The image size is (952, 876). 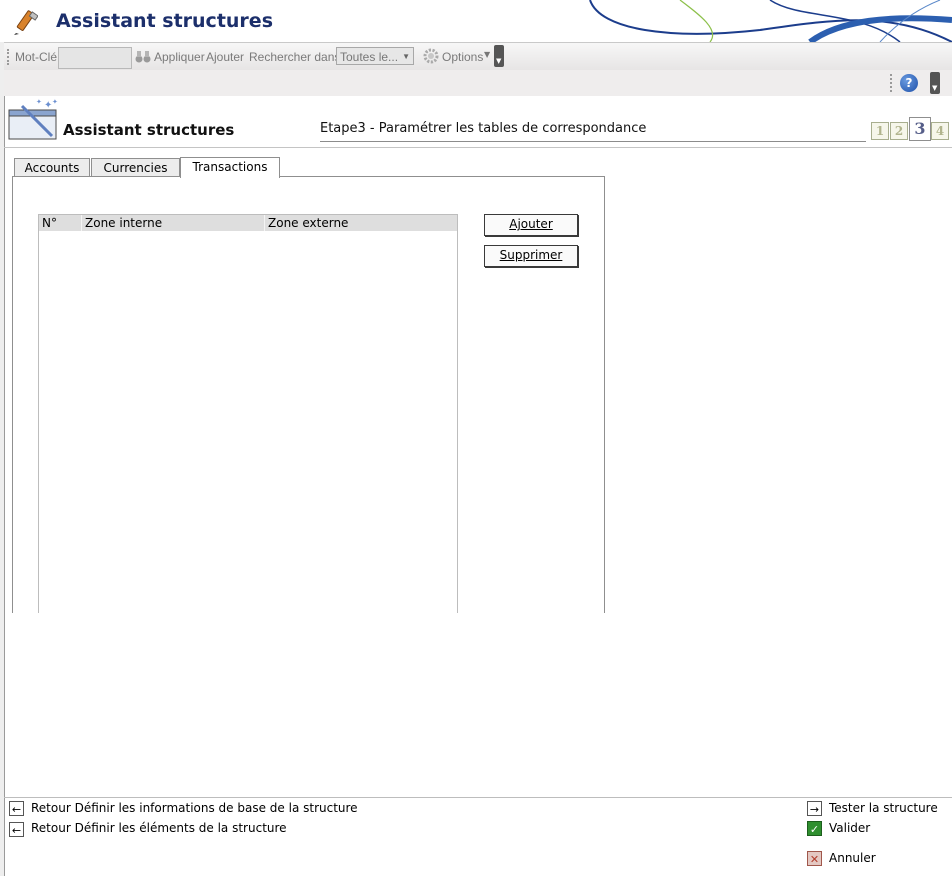 I want to click on ajouter-toolbar-button: Ajouter, so click(x=225, y=57).